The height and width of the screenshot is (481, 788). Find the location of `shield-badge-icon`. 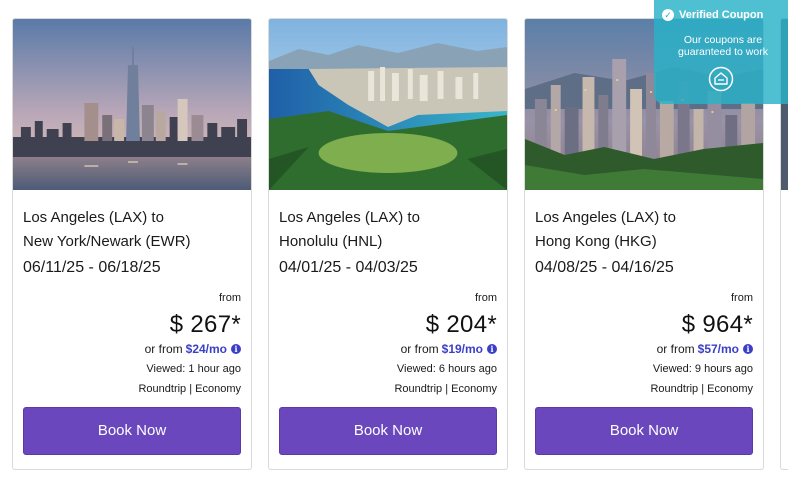

shield-badge-icon is located at coordinates (721, 79).